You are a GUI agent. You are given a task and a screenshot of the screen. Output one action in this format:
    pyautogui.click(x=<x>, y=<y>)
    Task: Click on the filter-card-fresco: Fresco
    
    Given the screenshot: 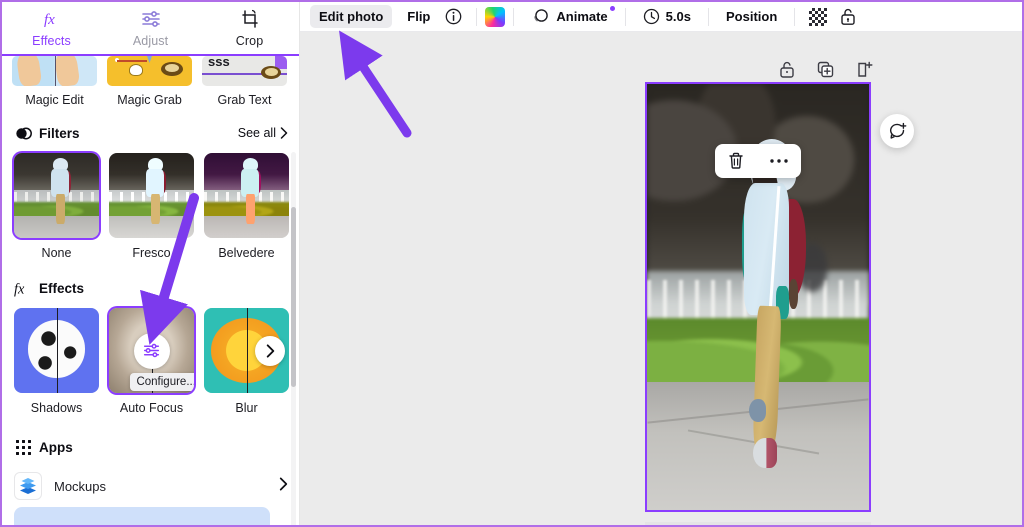 What is the action you would take?
    pyautogui.click(x=151, y=206)
    